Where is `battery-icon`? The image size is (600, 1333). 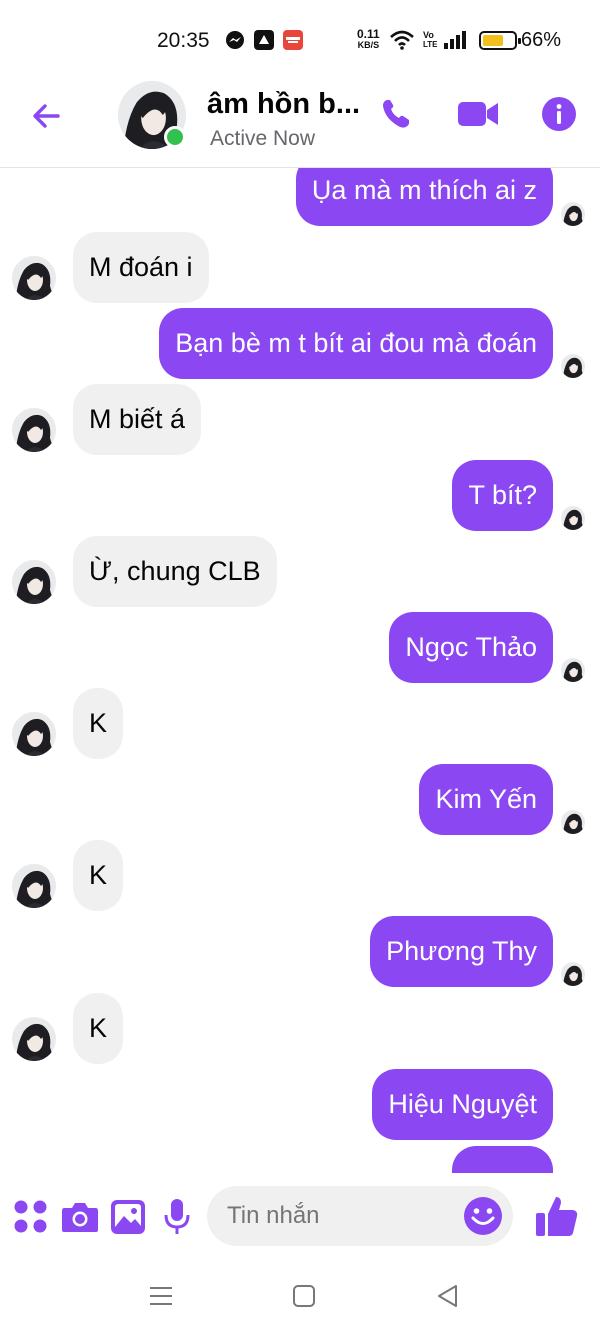
battery-icon is located at coordinates (500, 40).